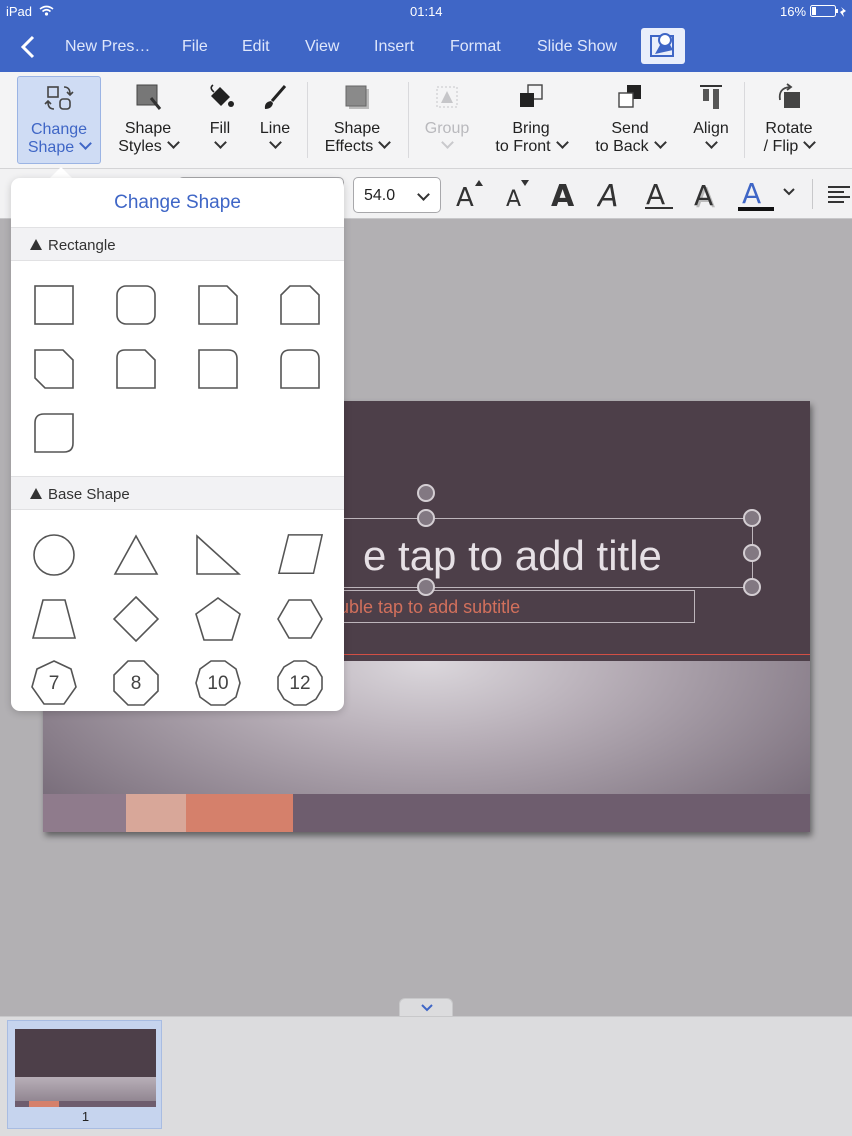  I want to click on align-icon, so click(711, 97).